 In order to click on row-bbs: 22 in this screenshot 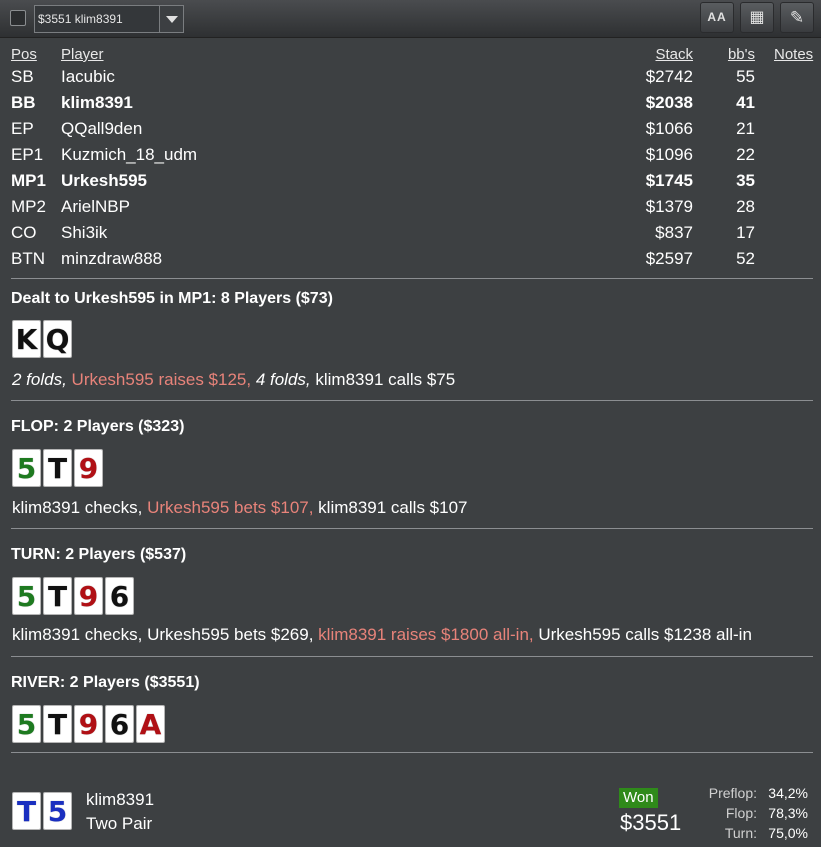, I will do `click(745, 154)`.